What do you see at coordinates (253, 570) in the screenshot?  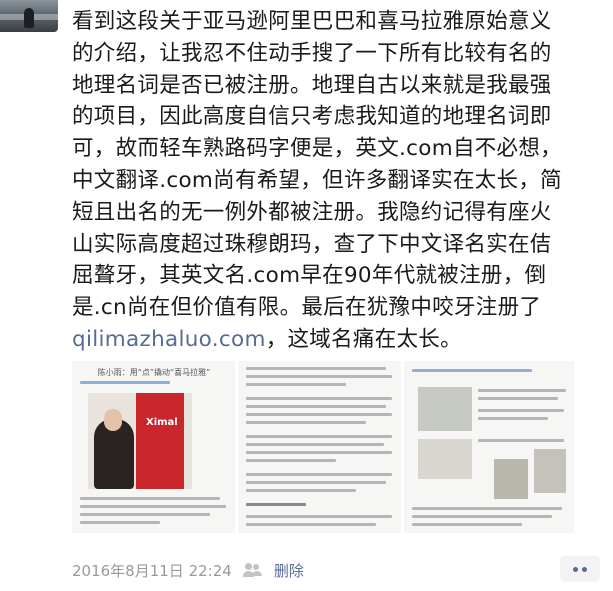 I see `visibility-users-icon` at bounding box center [253, 570].